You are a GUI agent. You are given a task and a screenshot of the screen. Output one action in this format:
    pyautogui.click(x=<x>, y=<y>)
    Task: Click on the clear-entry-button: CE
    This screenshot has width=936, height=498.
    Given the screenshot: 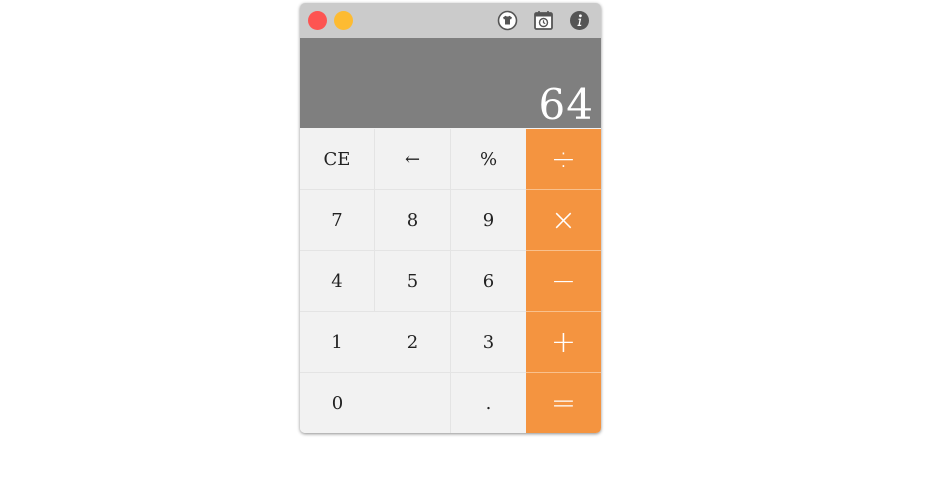 What is the action you would take?
    pyautogui.click(x=337, y=159)
    